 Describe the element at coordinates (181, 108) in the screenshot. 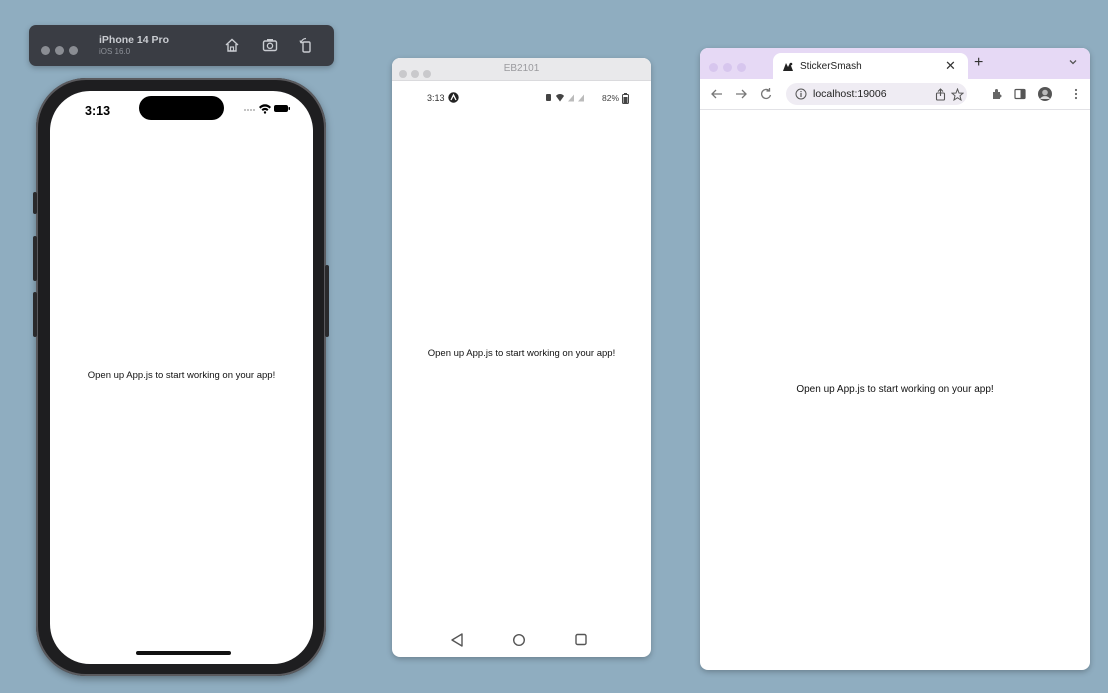

I see `dynamic-island` at that location.